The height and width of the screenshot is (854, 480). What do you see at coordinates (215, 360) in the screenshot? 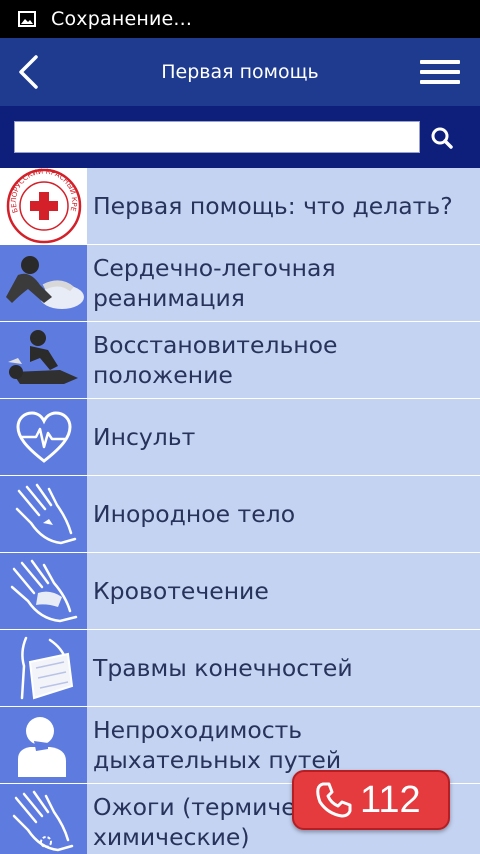
I see `list-item-label: Восстановительное положение` at bounding box center [215, 360].